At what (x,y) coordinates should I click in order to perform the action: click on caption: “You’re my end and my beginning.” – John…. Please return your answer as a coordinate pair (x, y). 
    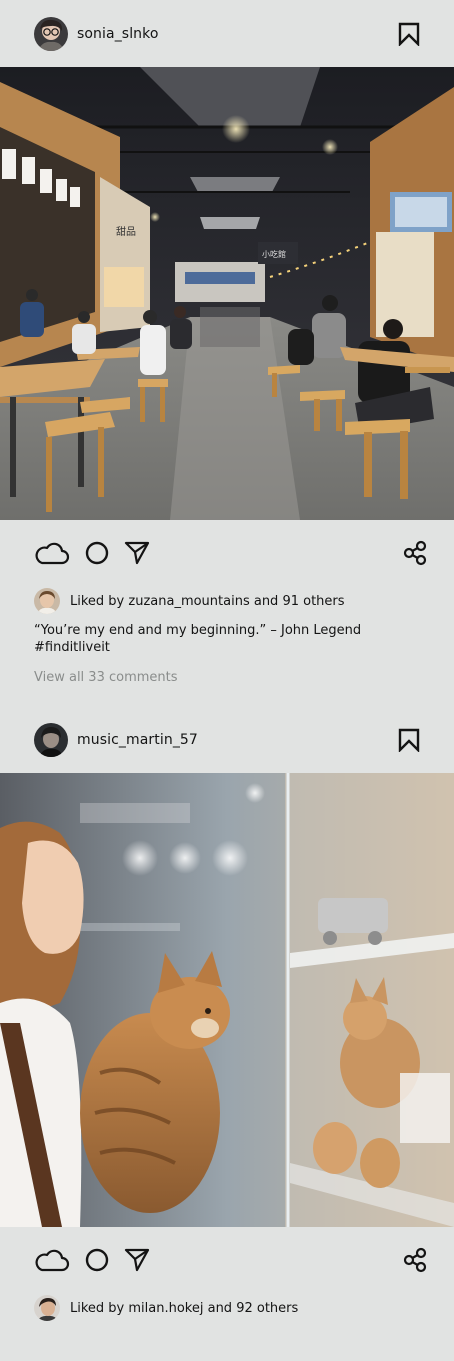
    Looking at the image, I should click on (227, 636).